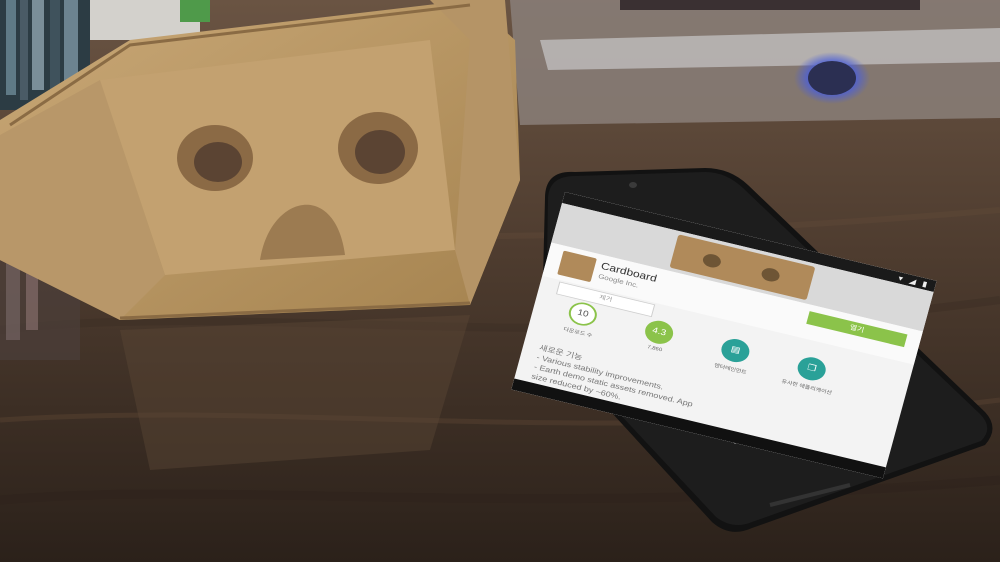  I want to click on category-icon: ▤, so click(735, 350).